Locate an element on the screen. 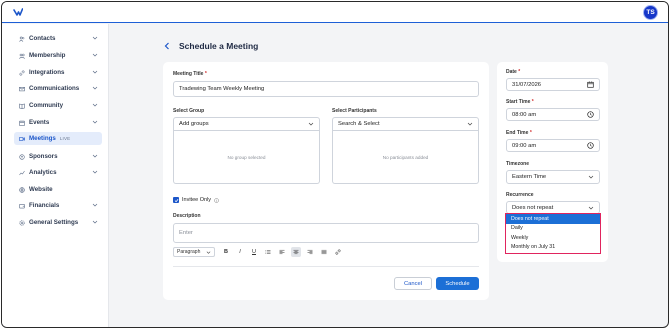 This screenshot has height=329, width=670. sidebar-item-label: Communications is located at coordinates (54, 88).